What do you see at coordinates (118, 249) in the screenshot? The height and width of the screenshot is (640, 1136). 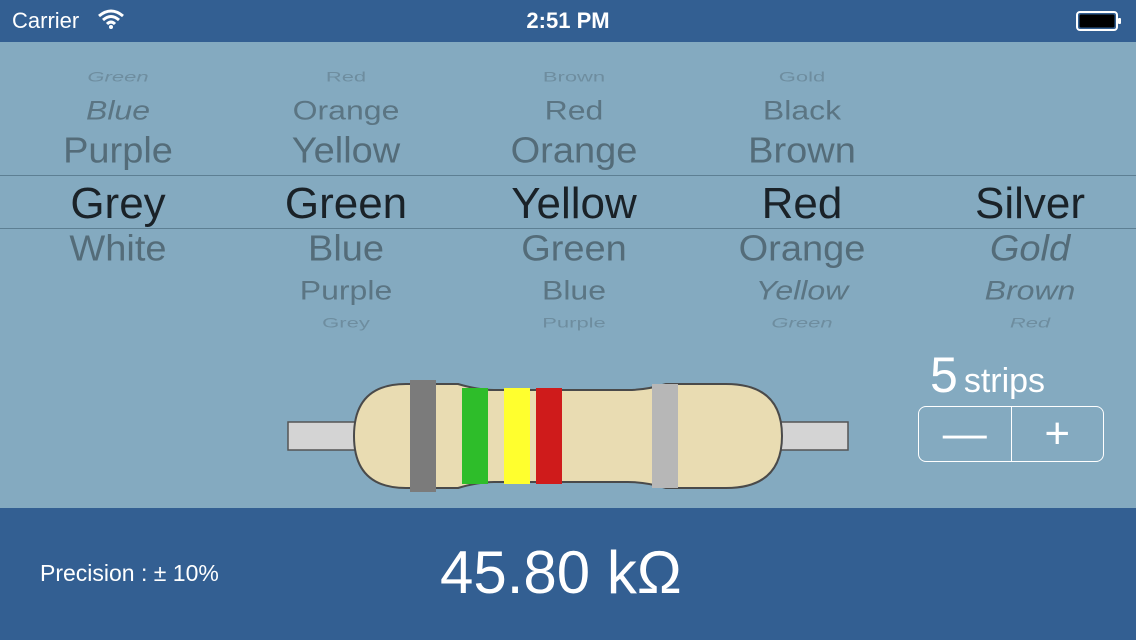 I see `picker-option: White` at bounding box center [118, 249].